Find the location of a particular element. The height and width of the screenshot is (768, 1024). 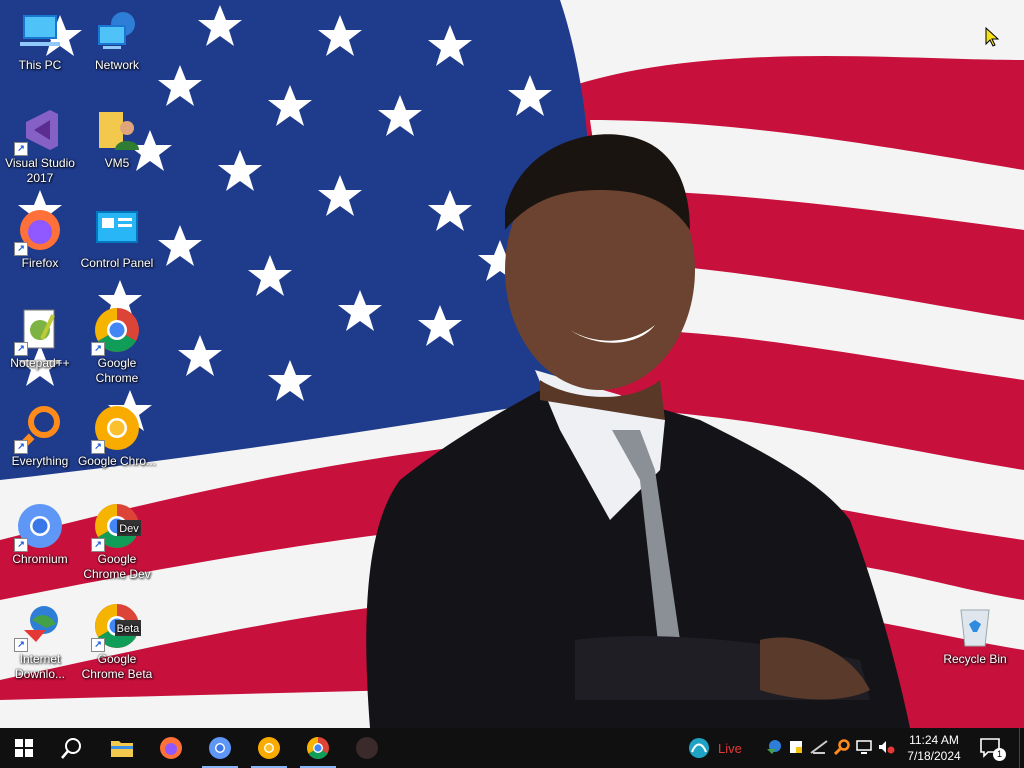

icon-label: Firefox is located at coordinates (40, 263).